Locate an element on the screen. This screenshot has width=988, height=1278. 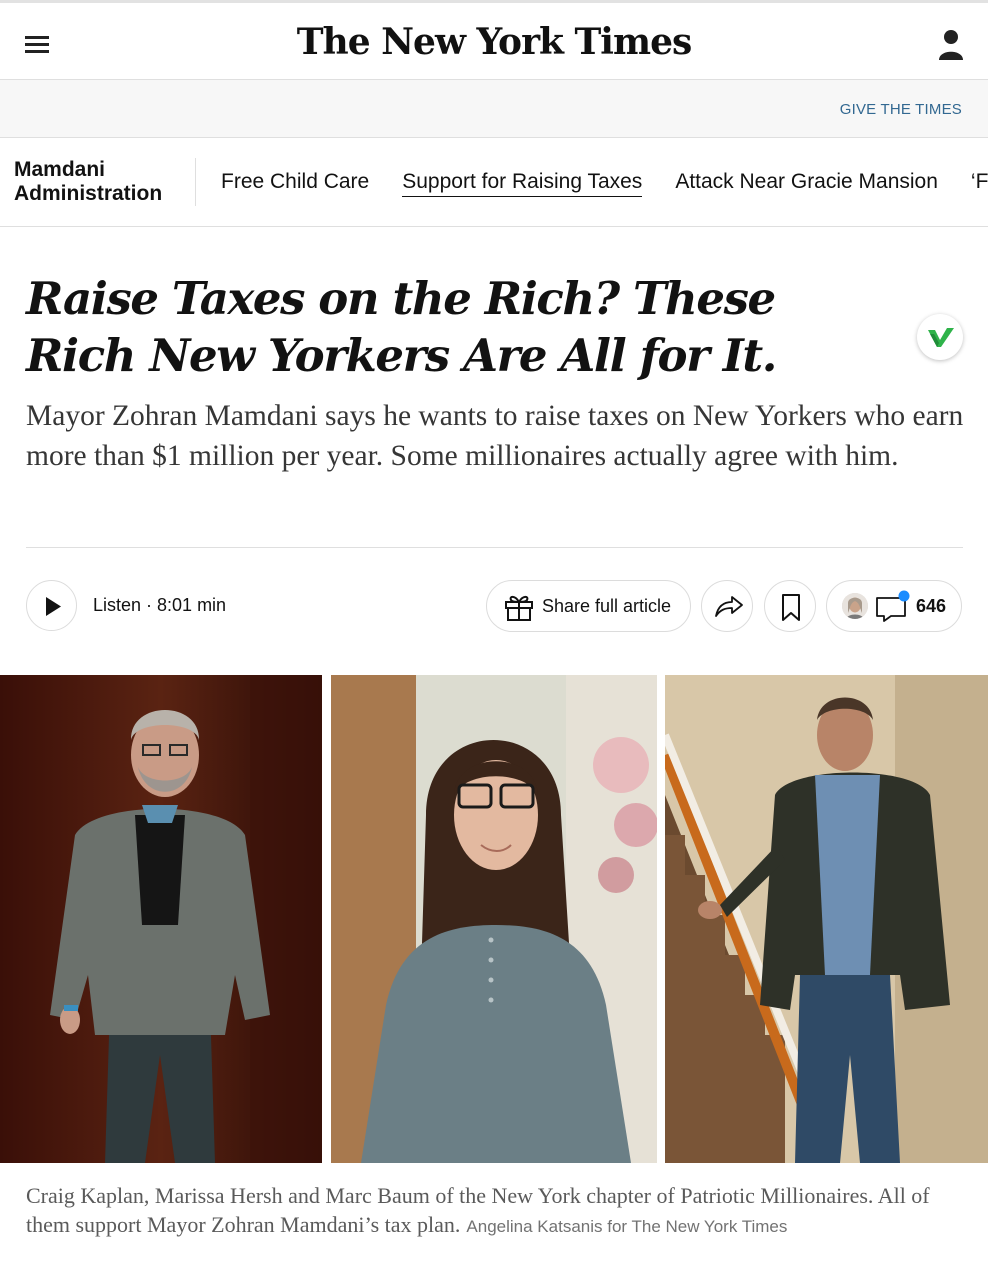
subnav-item-free-child-care: Free Child Care is located at coordinates (295, 183).